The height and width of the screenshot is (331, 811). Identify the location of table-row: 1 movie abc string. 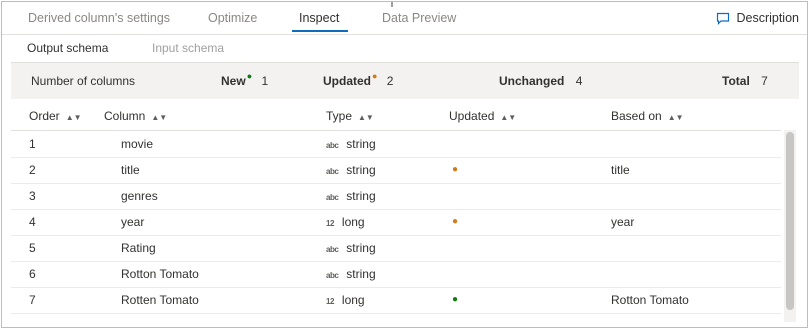
(396, 144).